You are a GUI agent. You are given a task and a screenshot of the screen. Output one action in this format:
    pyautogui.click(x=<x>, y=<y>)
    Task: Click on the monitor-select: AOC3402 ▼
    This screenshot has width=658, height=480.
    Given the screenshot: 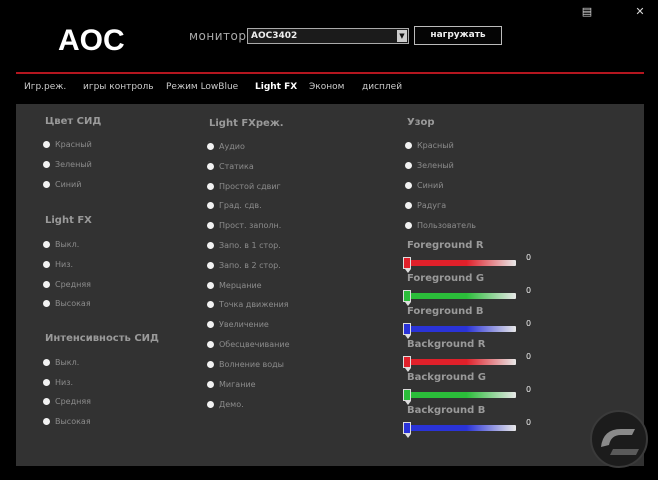 What is the action you would take?
    pyautogui.click(x=328, y=36)
    